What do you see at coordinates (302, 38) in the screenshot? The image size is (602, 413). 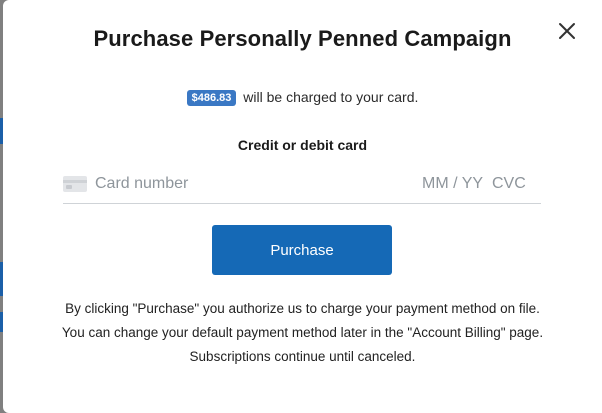 I see `modal-title: Purchase Personally Penned Campaign` at bounding box center [302, 38].